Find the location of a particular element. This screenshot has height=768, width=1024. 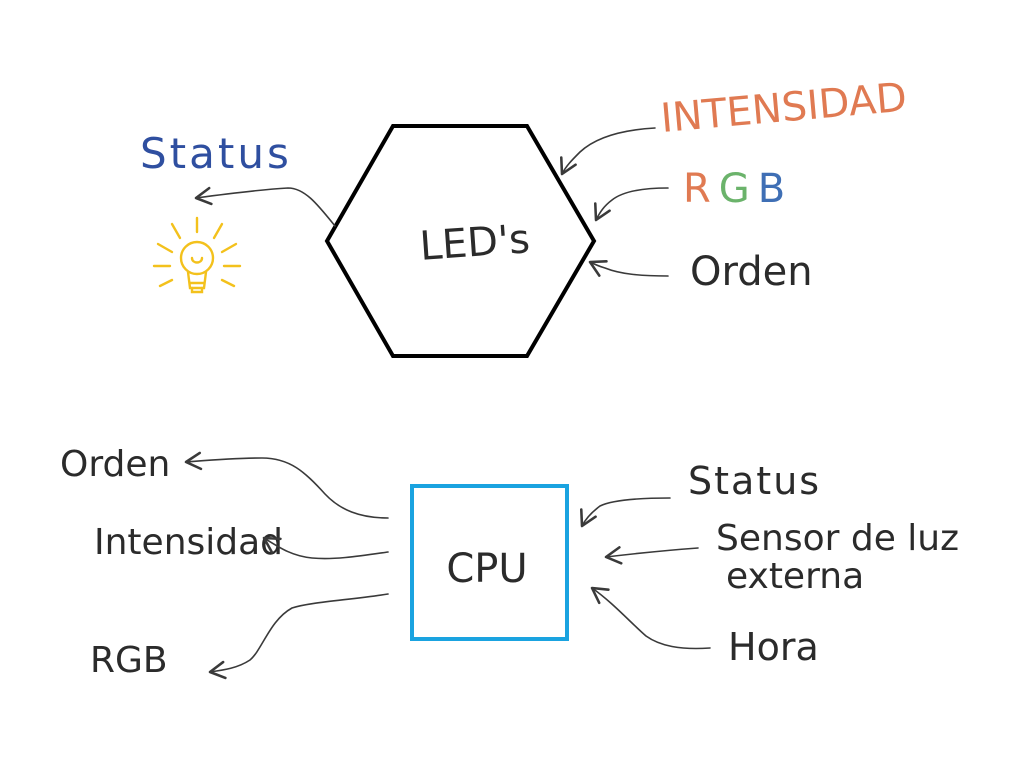

led-status-arrow is located at coordinates (265, 206).